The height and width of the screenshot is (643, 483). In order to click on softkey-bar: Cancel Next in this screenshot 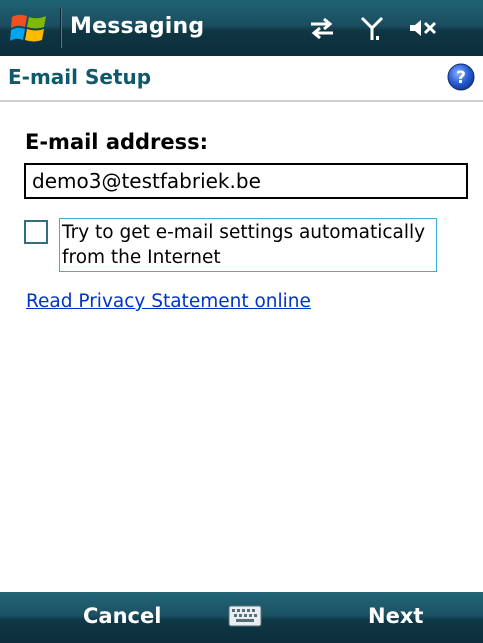, I will do `click(241, 617)`.